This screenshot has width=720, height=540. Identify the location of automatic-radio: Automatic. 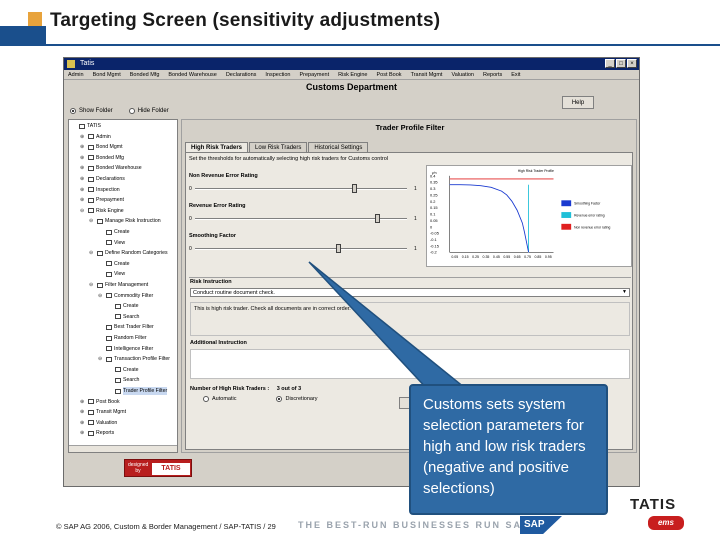
(219, 399).